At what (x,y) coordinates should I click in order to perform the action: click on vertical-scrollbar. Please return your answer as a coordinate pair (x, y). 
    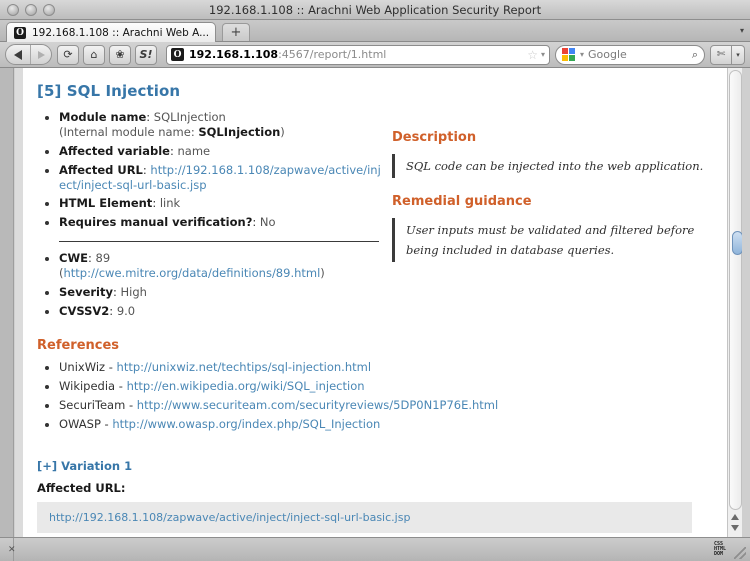
    Looking at the image, I should click on (735, 302).